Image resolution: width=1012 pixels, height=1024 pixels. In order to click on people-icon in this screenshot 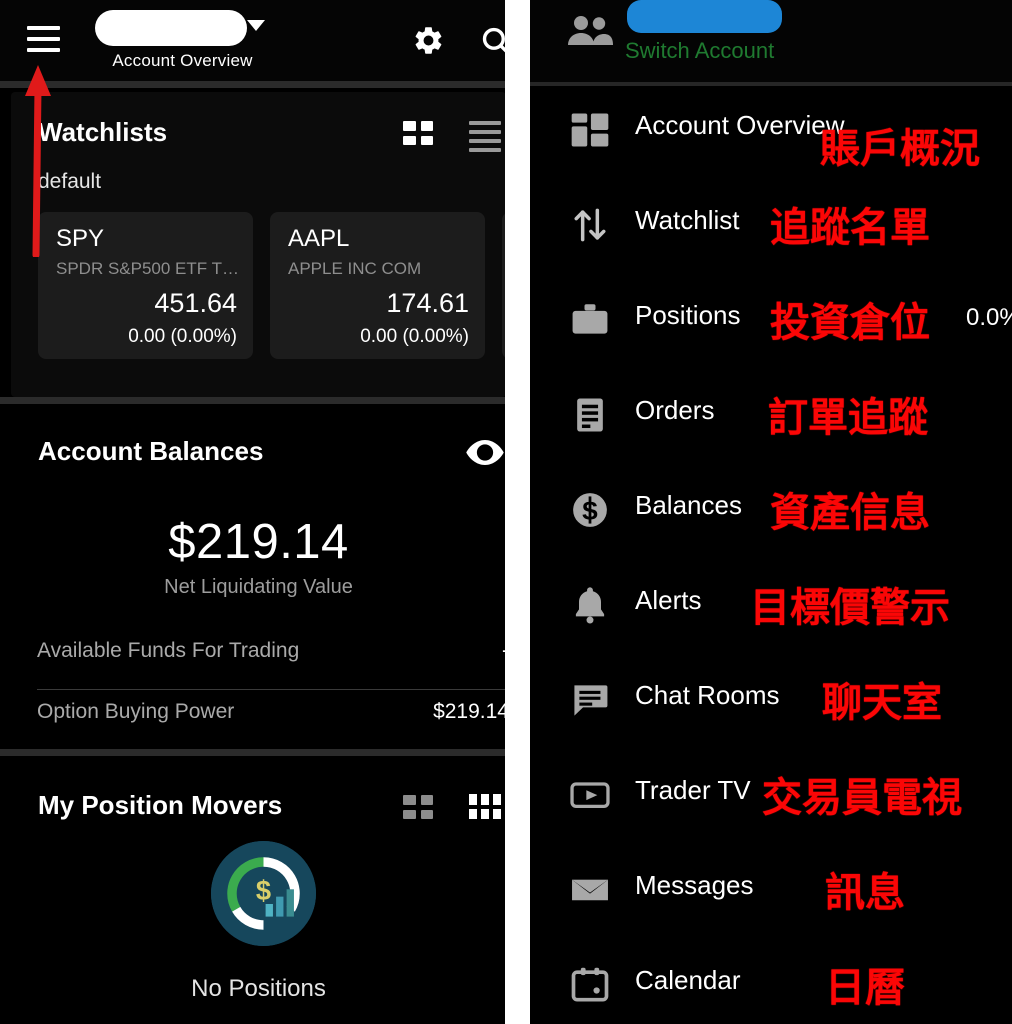, I will do `click(590, 31)`.